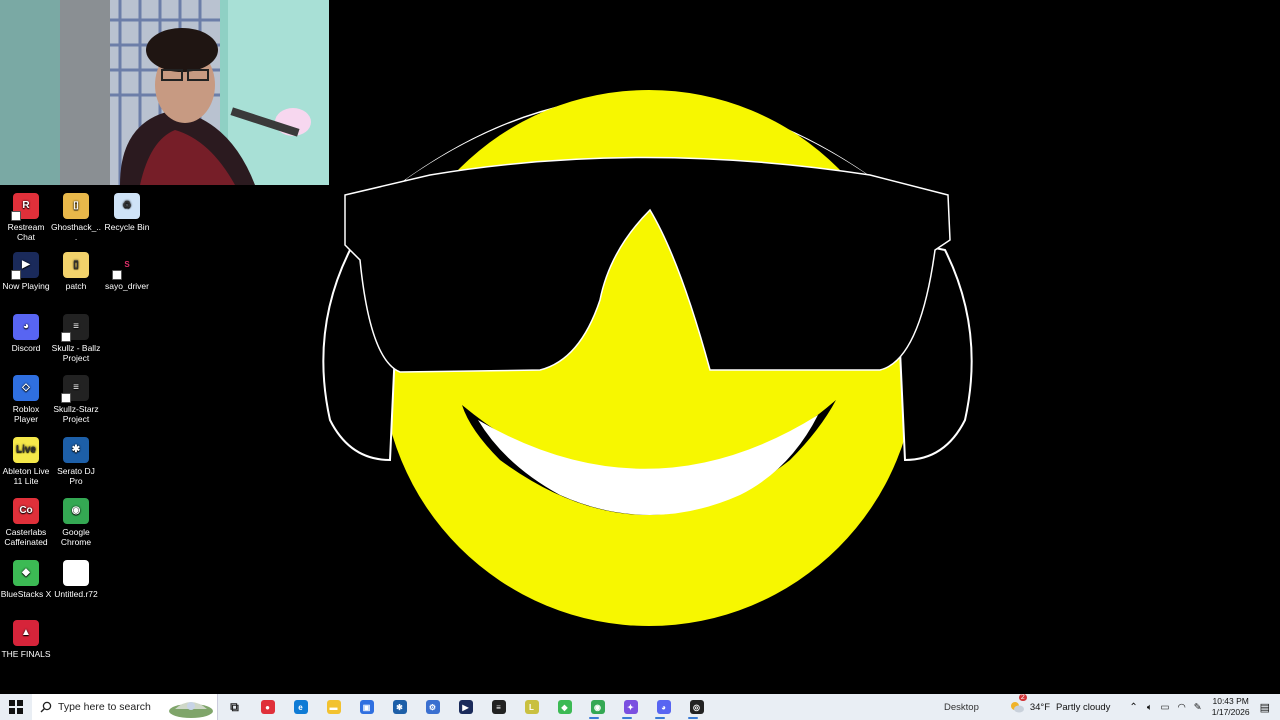  Describe the element at coordinates (26, 573) in the screenshot. I see `bluestacks-icon: ◆` at that location.